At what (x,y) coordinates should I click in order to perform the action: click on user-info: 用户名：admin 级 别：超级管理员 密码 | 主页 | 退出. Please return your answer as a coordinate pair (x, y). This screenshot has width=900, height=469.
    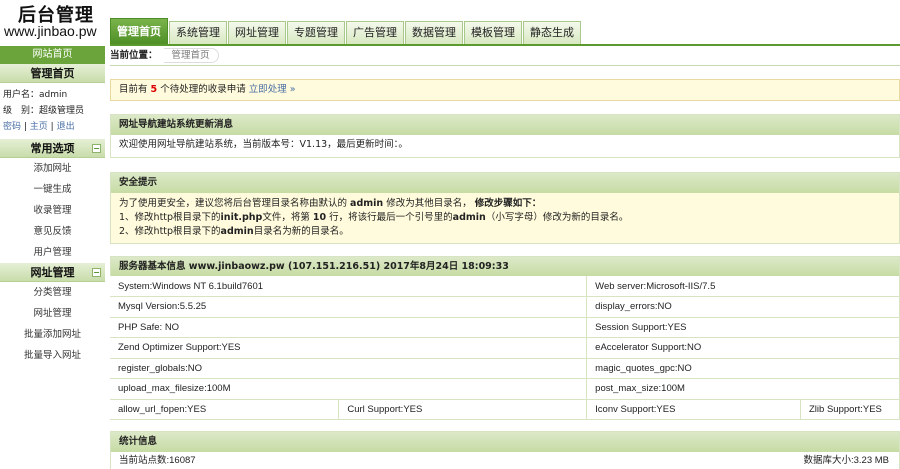
    Looking at the image, I should click on (52, 111).